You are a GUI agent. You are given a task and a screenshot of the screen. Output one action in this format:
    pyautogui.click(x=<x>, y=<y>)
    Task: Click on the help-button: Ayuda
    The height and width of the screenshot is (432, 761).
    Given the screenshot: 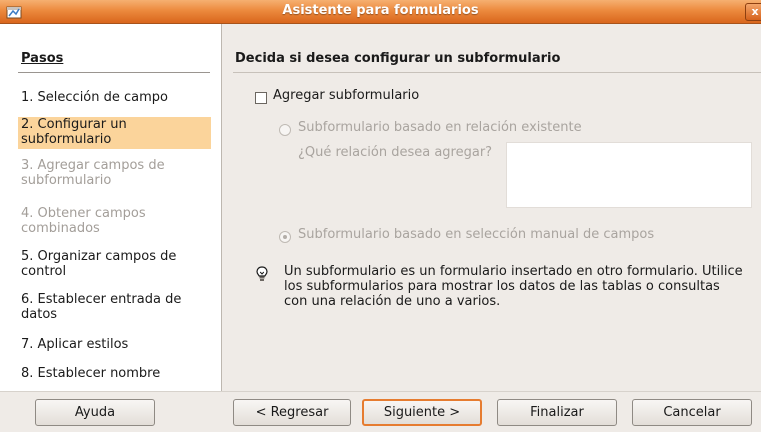 What is the action you would take?
    pyautogui.click(x=95, y=412)
    